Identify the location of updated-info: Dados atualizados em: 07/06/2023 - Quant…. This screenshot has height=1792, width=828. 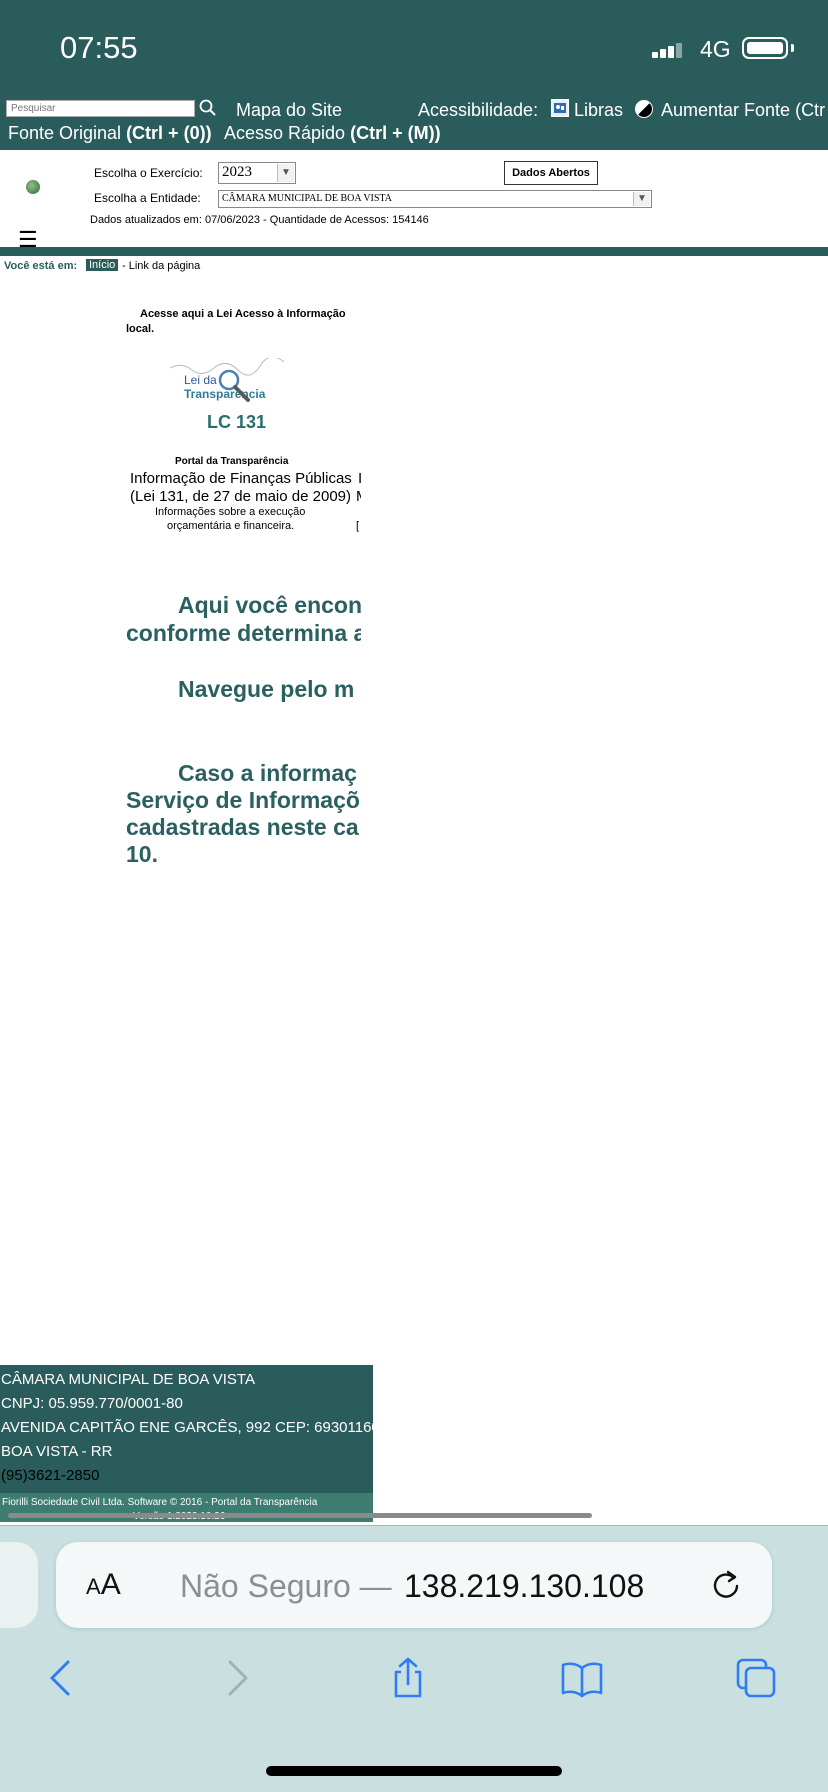
(259, 220).